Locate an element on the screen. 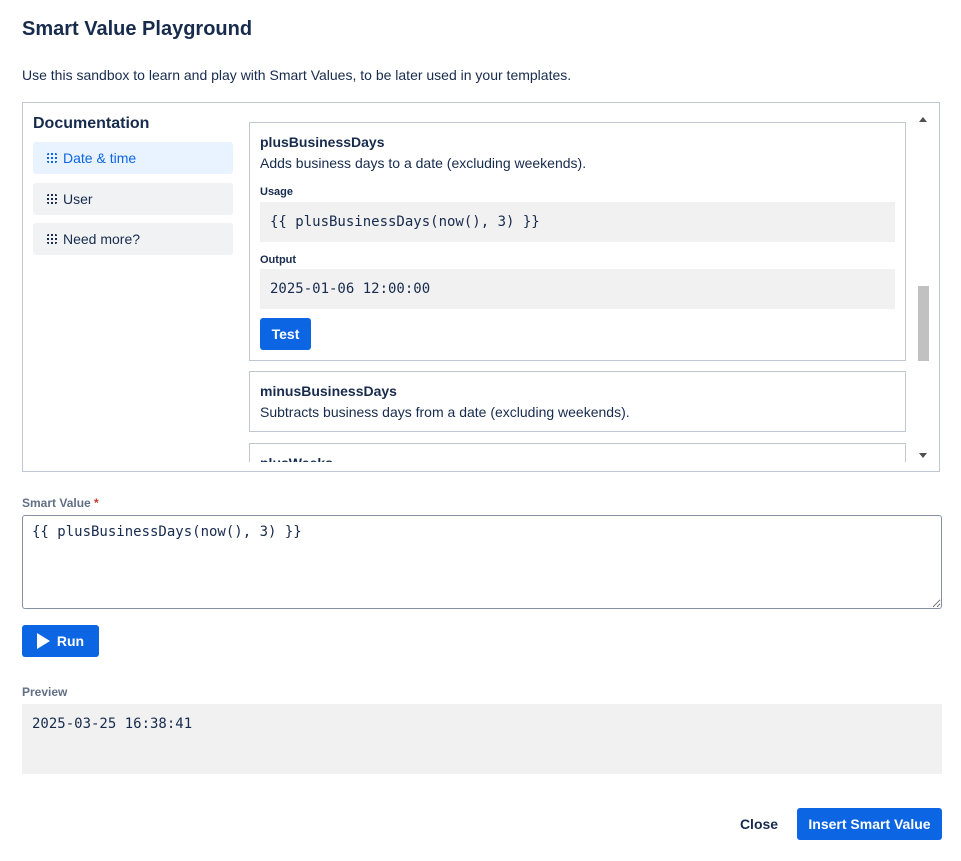  nav-item-label: User is located at coordinates (78, 199).